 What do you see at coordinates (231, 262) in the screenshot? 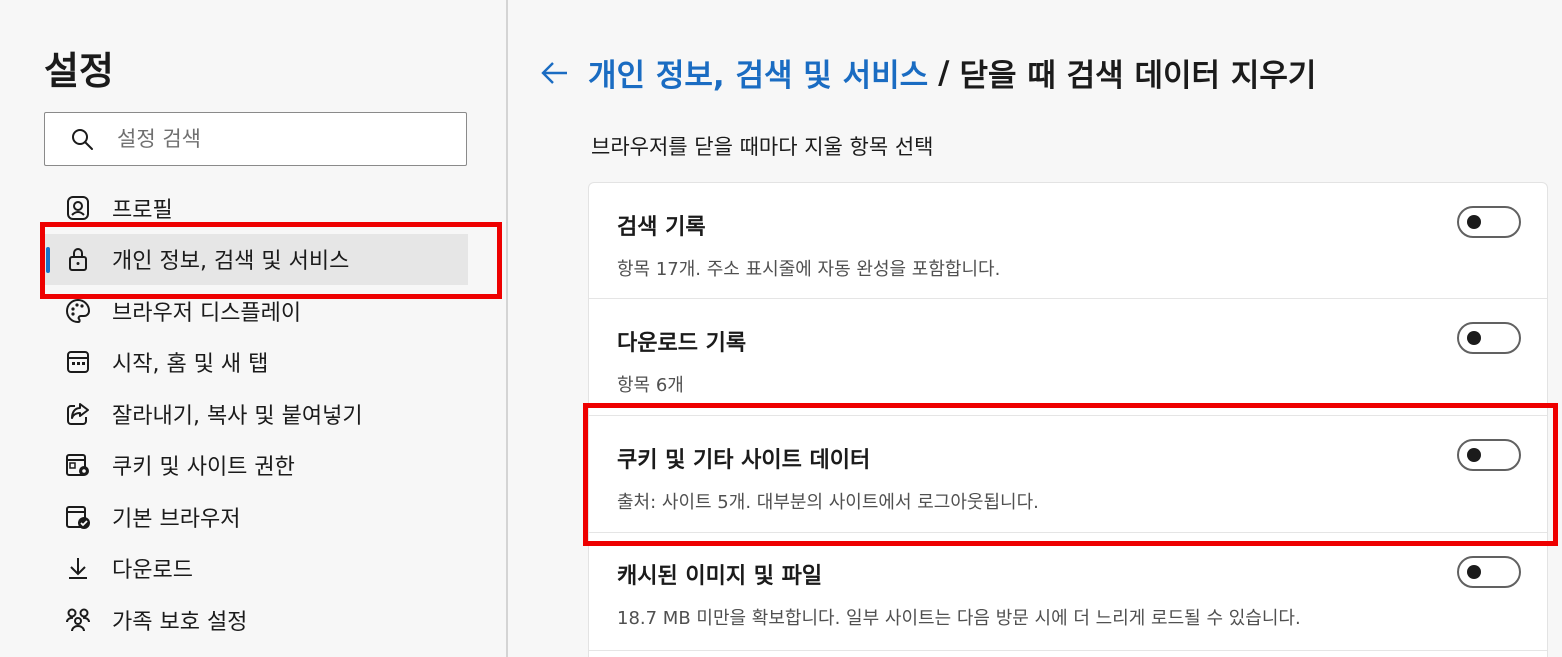
I see `sidebar-item-label: 개인 정보, 검색 및 서비스` at bounding box center [231, 262].